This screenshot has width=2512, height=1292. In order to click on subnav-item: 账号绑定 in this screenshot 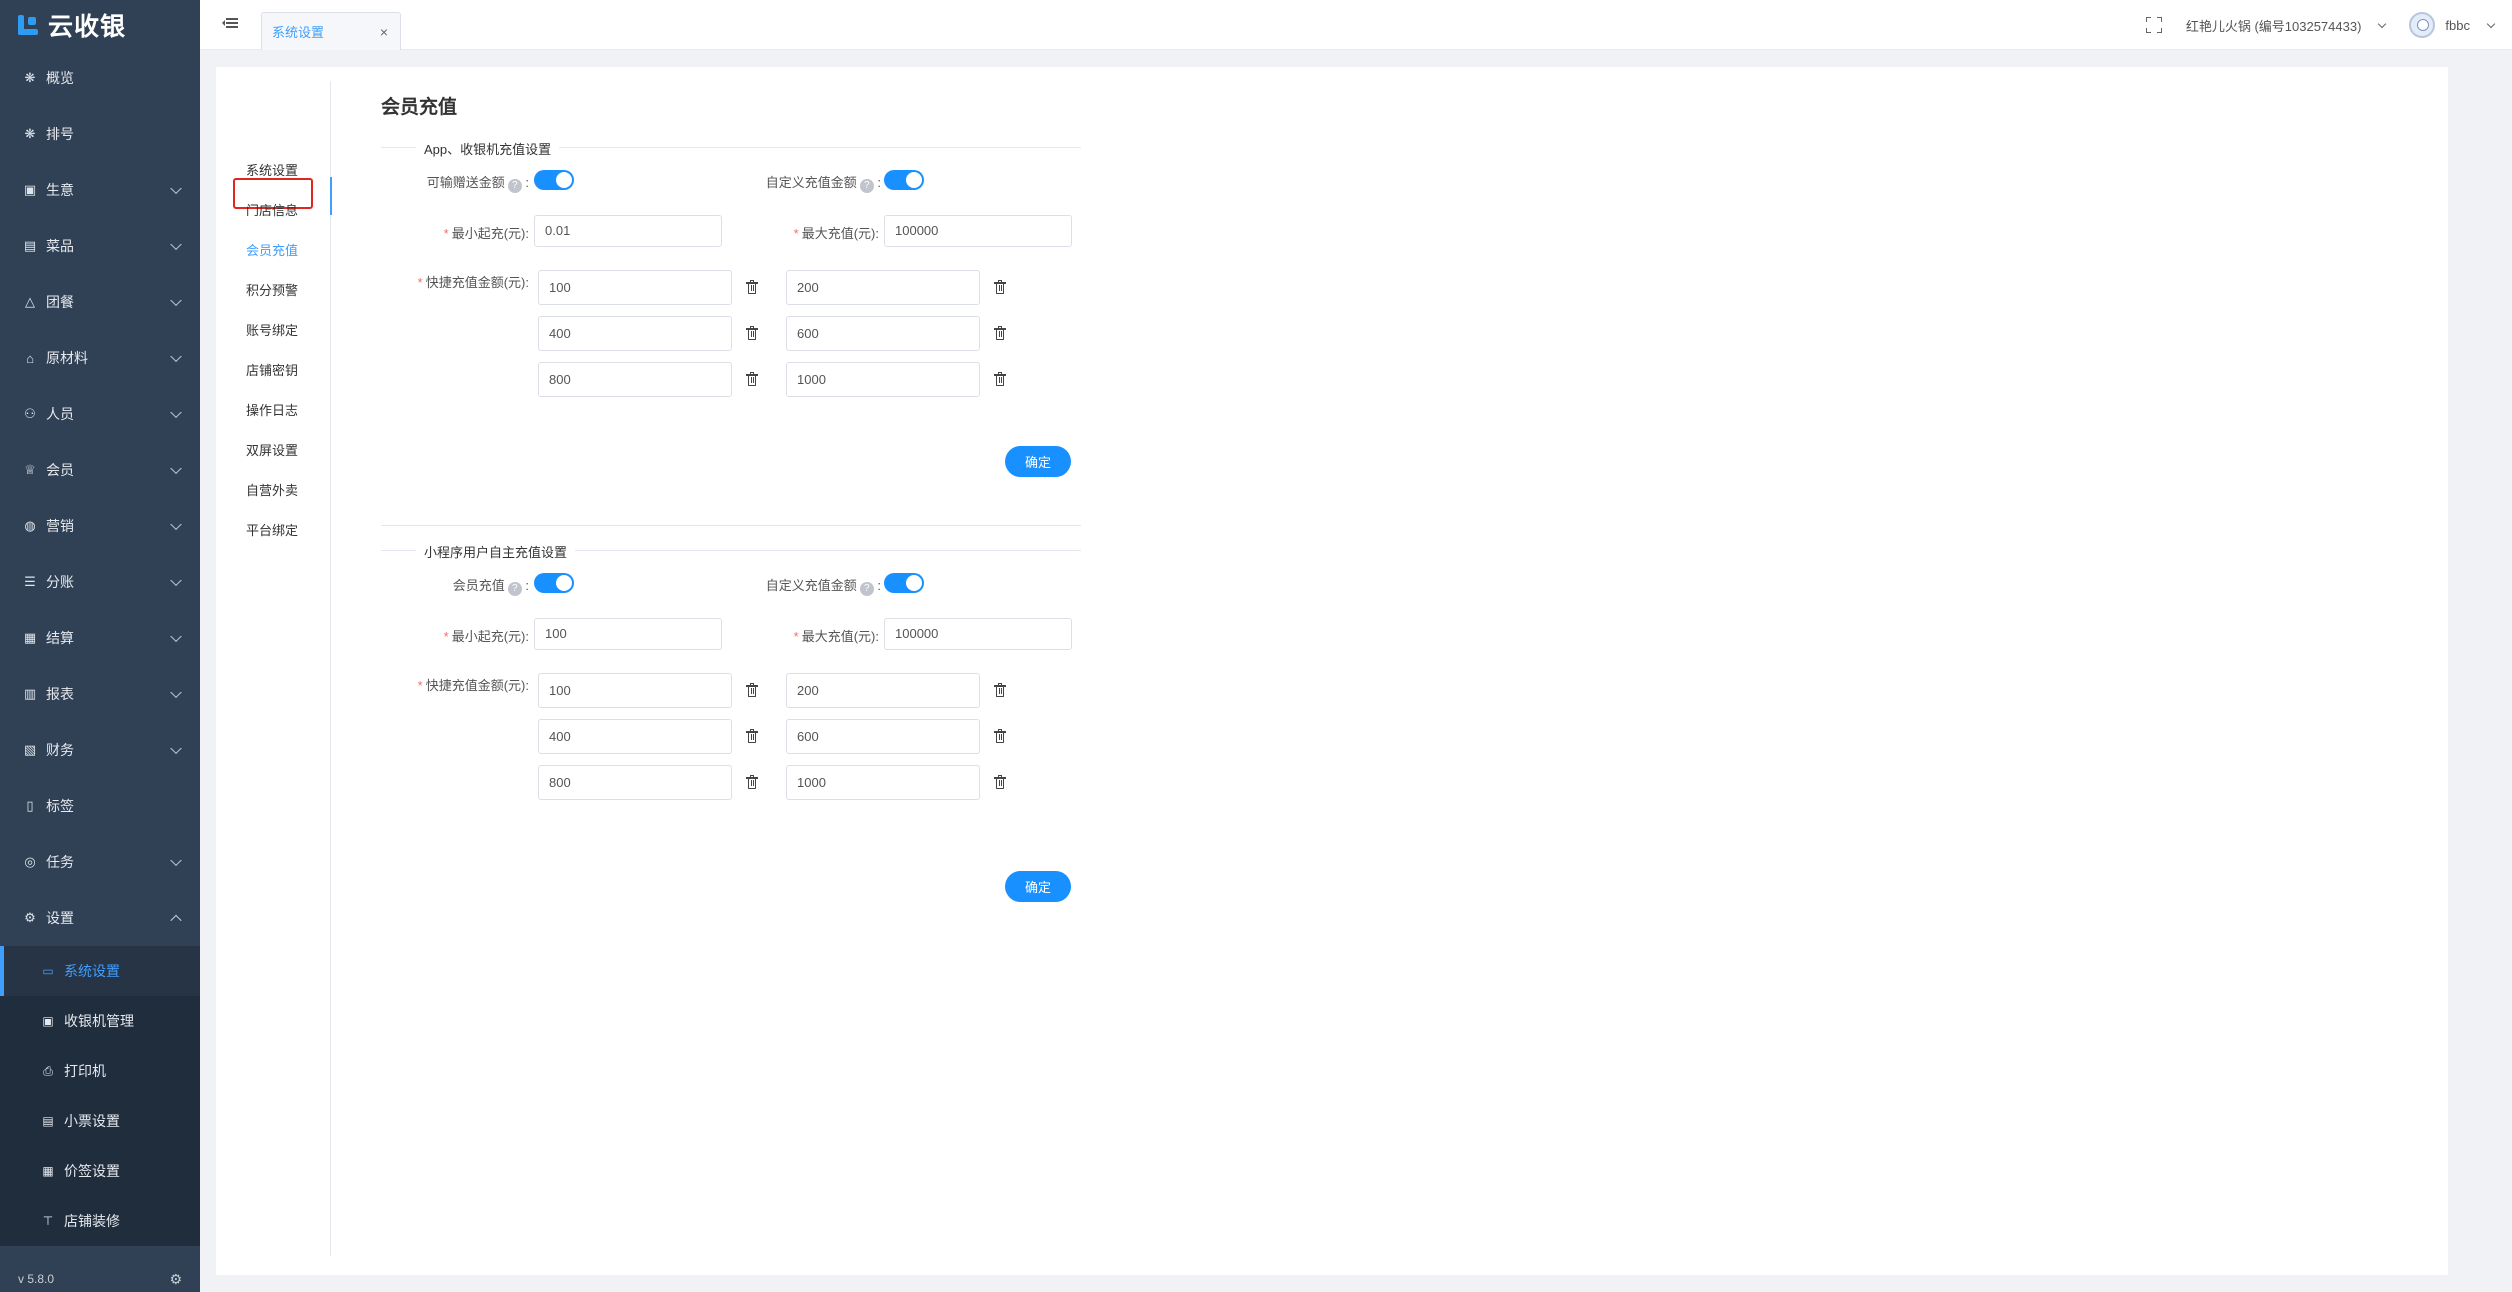, I will do `click(272, 329)`.